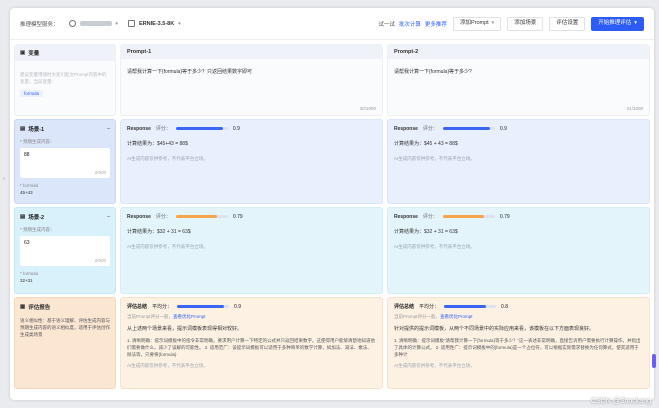 This screenshot has width=659, height=408. Describe the element at coordinates (251, 71) in the screenshot. I see `prompt-text: 请帮我计算一下{formula}等于多少？只返回结果数字即可` at that location.